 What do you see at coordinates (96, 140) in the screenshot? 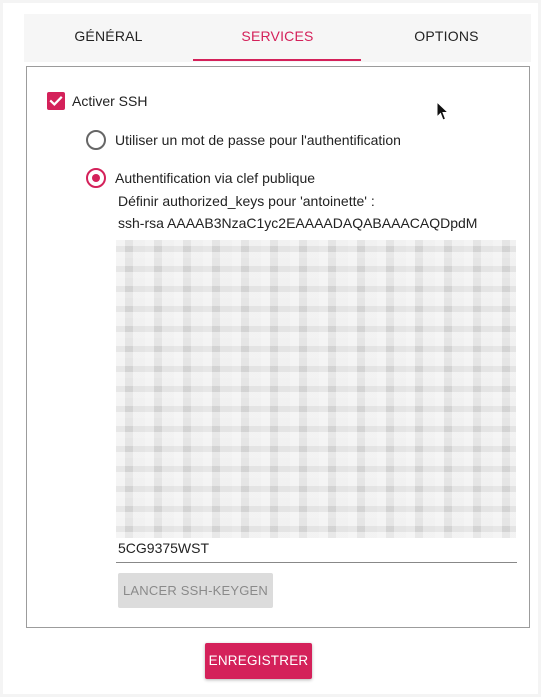
I see `password-auth-radio` at bounding box center [96, 140].